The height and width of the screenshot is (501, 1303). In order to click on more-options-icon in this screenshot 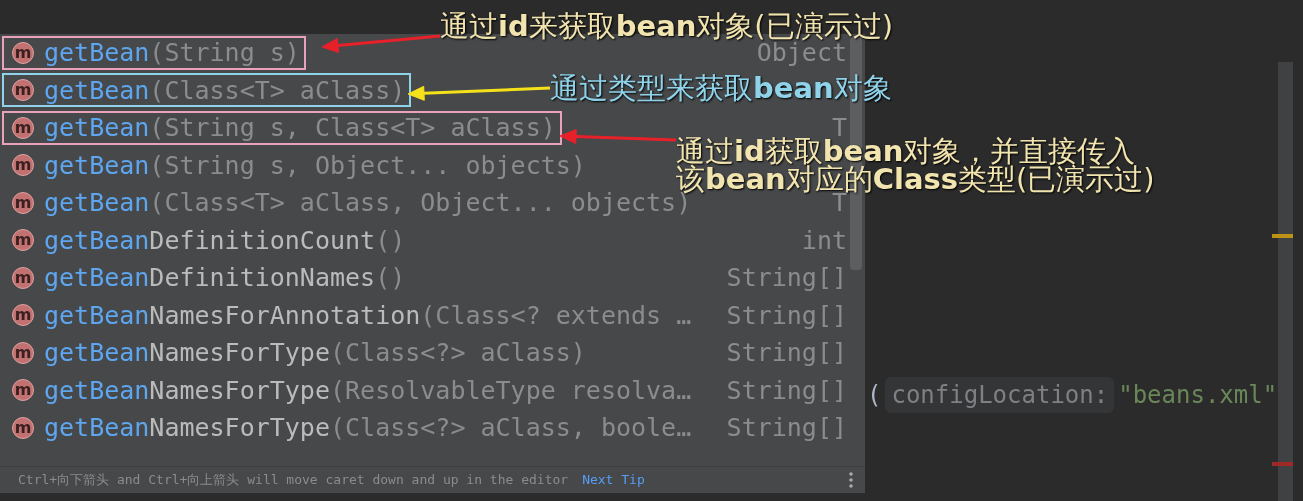, I will do `click(851, 480)`.